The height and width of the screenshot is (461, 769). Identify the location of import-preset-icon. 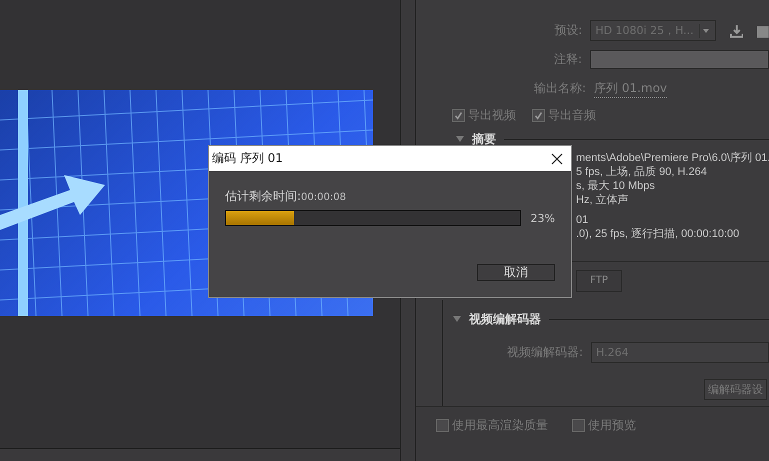
(763, 31).